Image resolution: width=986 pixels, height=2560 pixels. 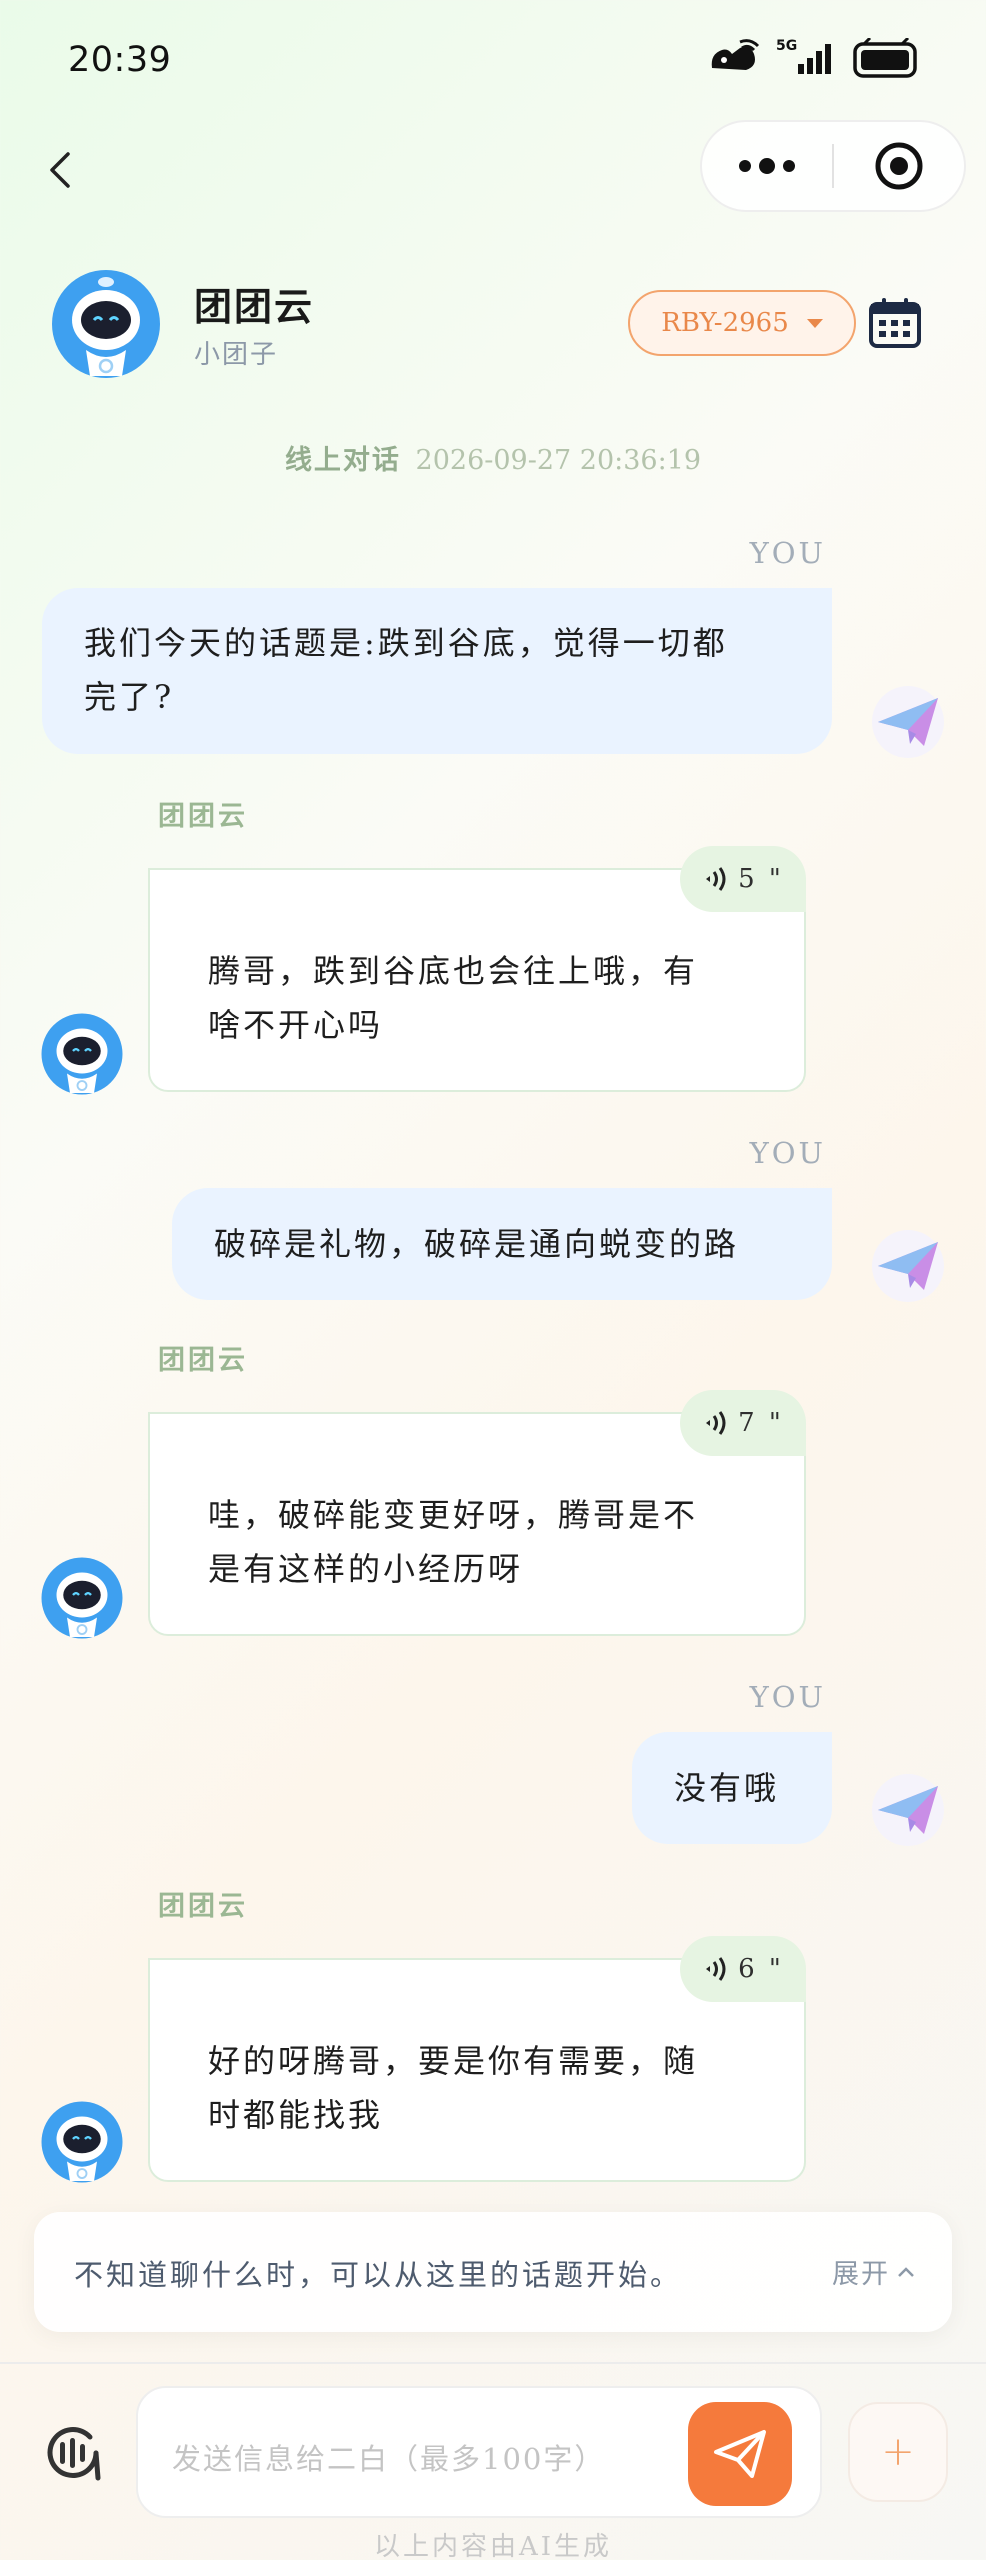 I want to click on nfc-icon, so click(x=735, y=54).